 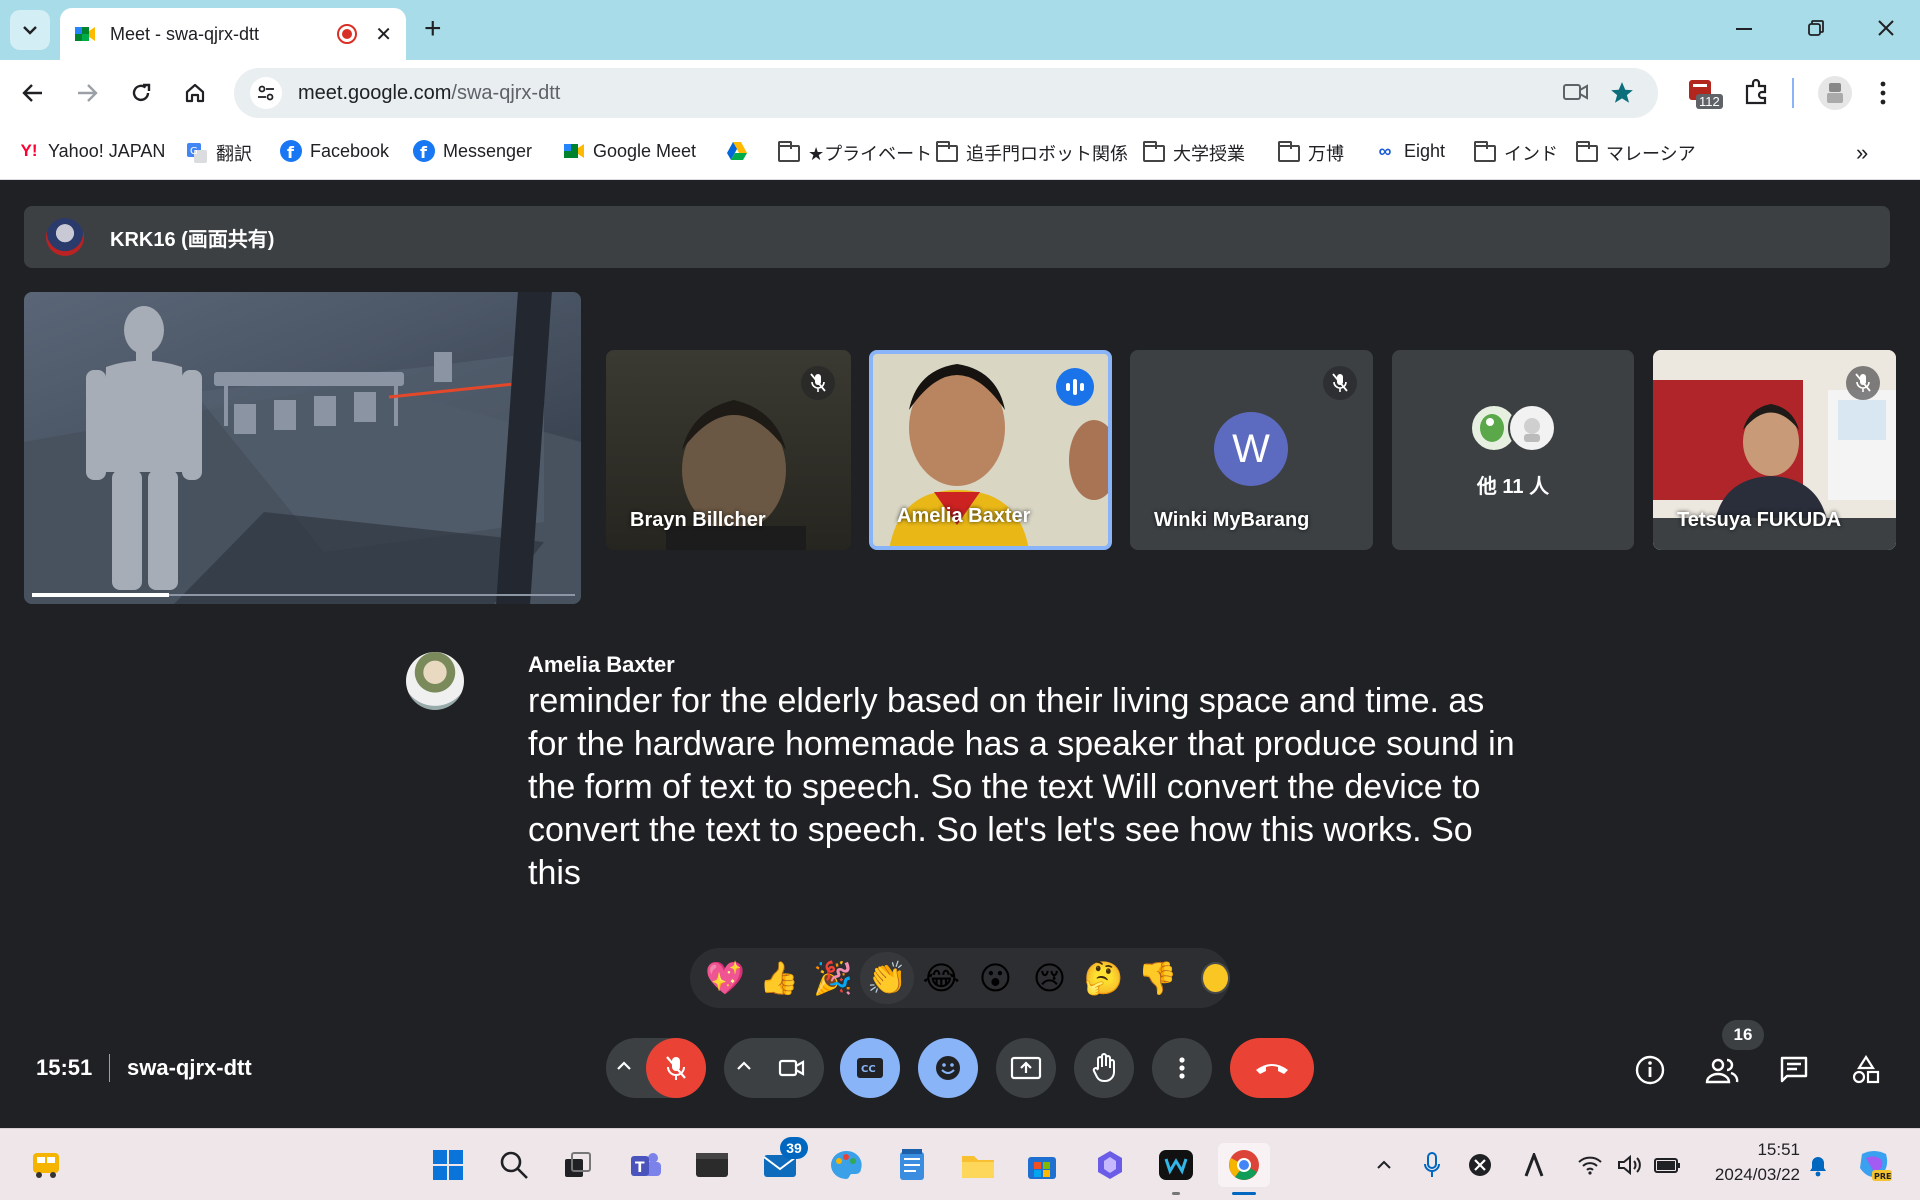 I want to click on bookmark-star-icon, so click(x=1622, y=93).